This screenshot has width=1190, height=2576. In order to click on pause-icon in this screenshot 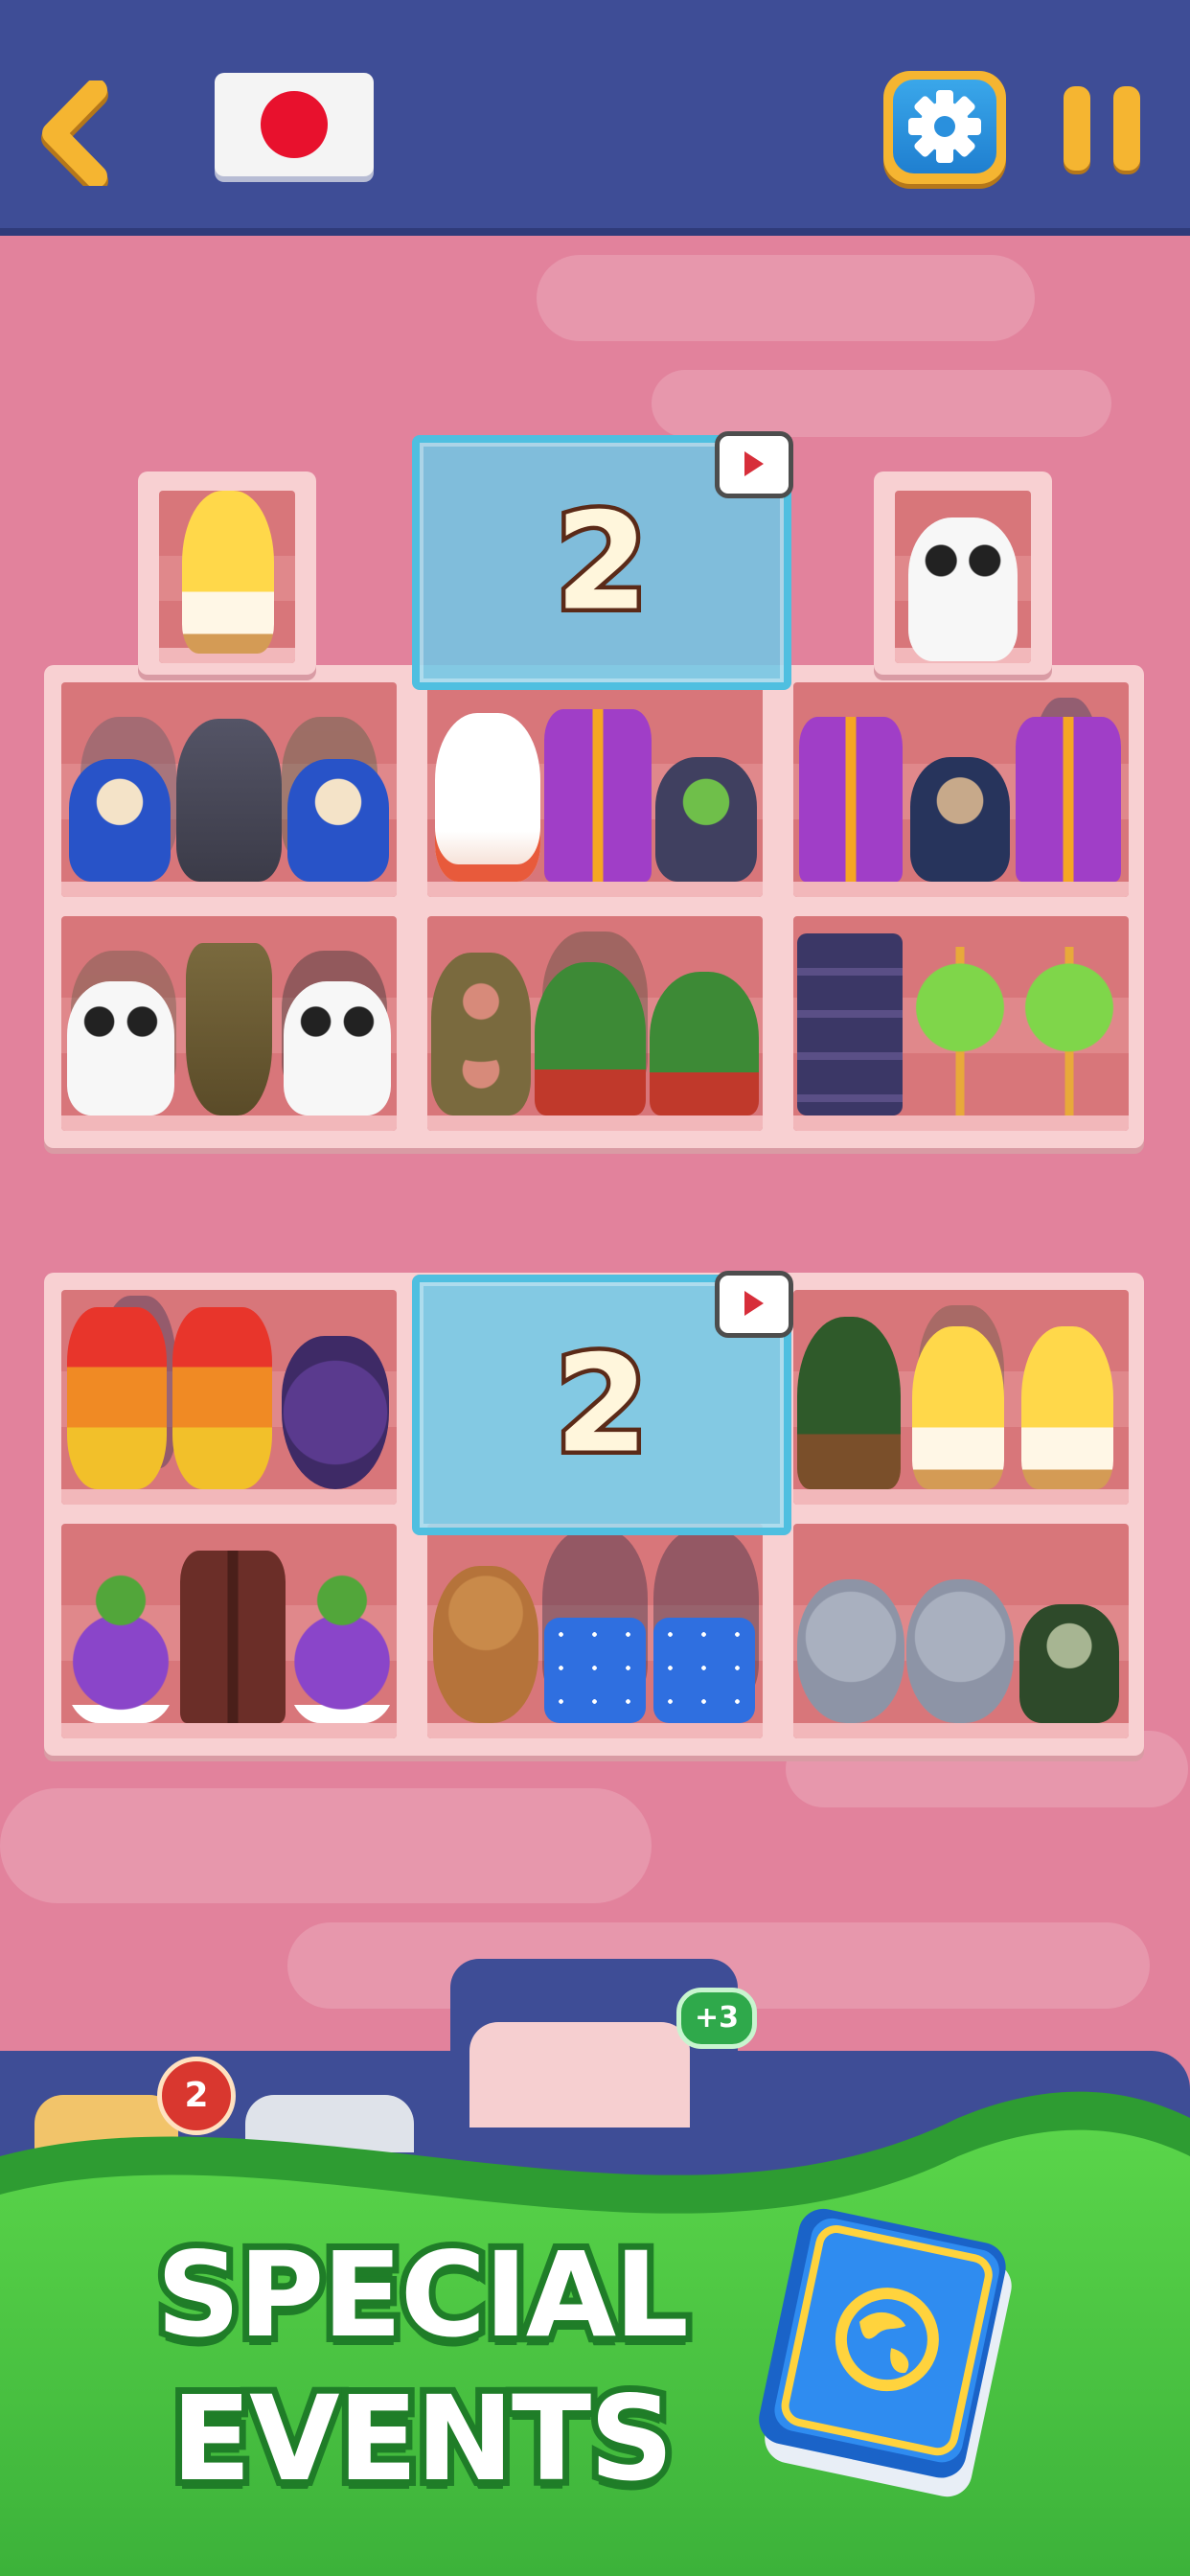, I will do `click(1077, 128)`.